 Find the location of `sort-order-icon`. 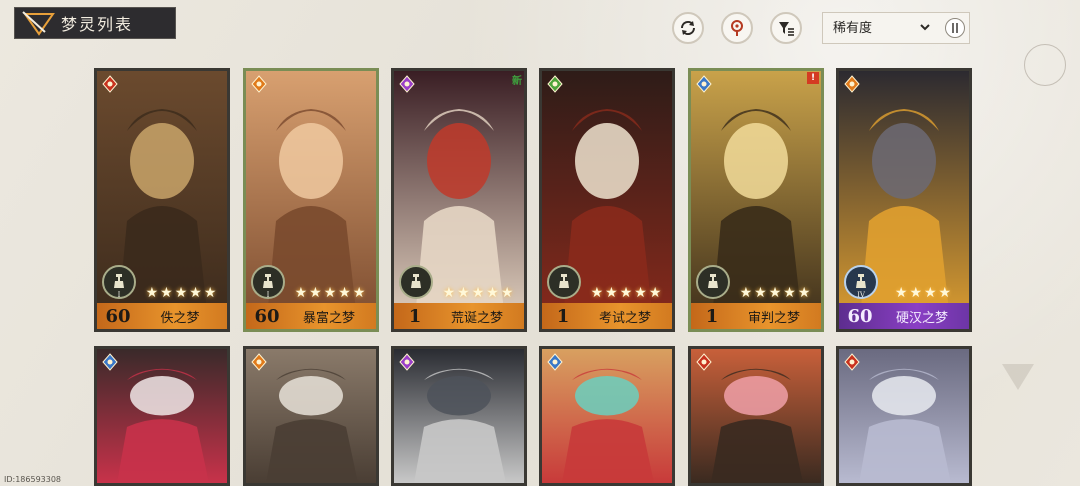

sort-order-icon is located at coordinates (955, 28).